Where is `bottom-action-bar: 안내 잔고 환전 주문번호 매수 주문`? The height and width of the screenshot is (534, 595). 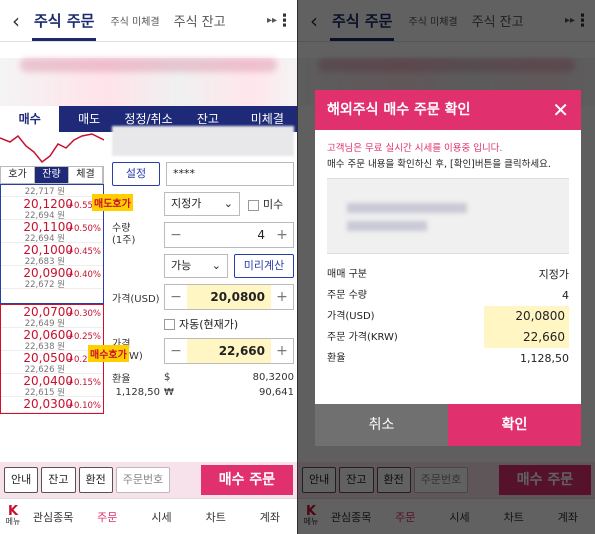 bottom-action-bar: 안내 잔고 환전 주문번호 매수 주문 is located at coordinates (148, 480).